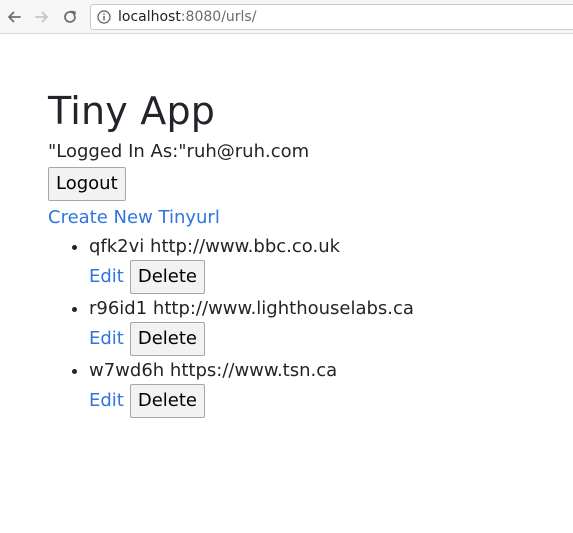 Image resolution: width=573 pixels, height=533 pixels. Describe the element at coordinates (179, 151) in the screenshot. I see `logged-in-text: "Logged In As:"ruh@ruh.com` at that location.